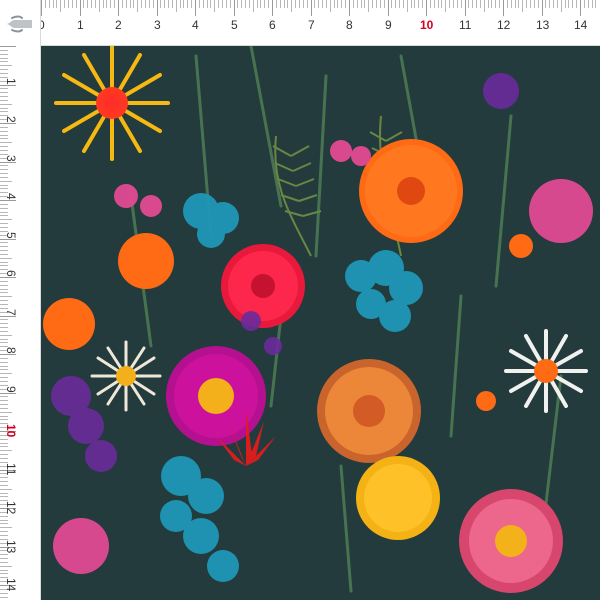  What do you see at coordinates (11, 273) in the screenshot?
I see `left-ruler-label: 6` at bounding box center [11, 273].